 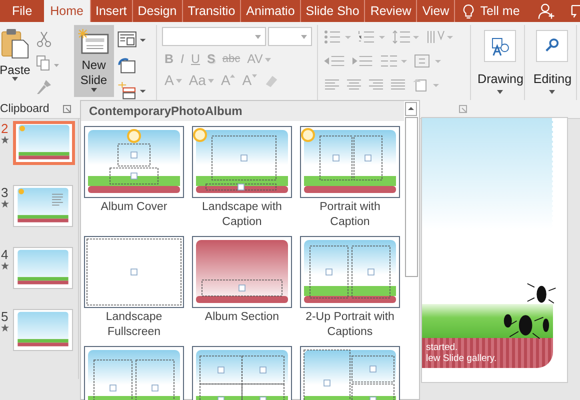 I want to click on lightbulb-icon, so click(x=468, y=11).